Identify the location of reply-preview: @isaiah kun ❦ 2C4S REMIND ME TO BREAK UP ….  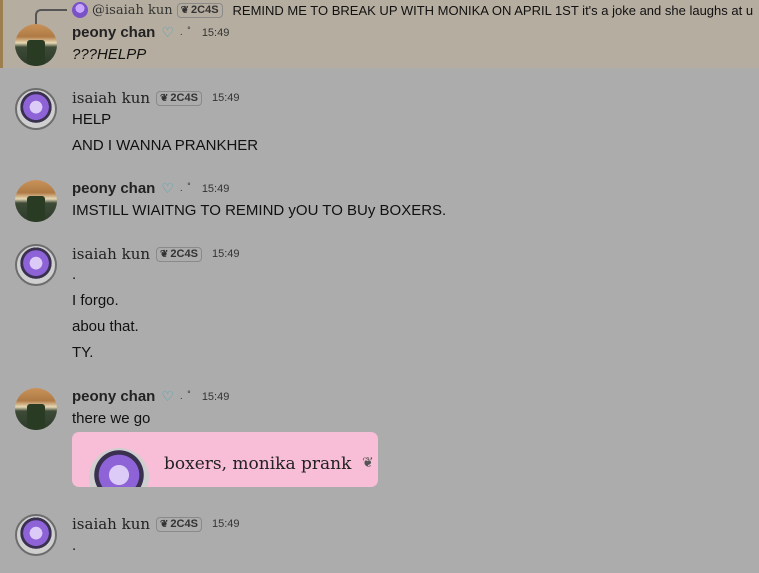
(412, 10).